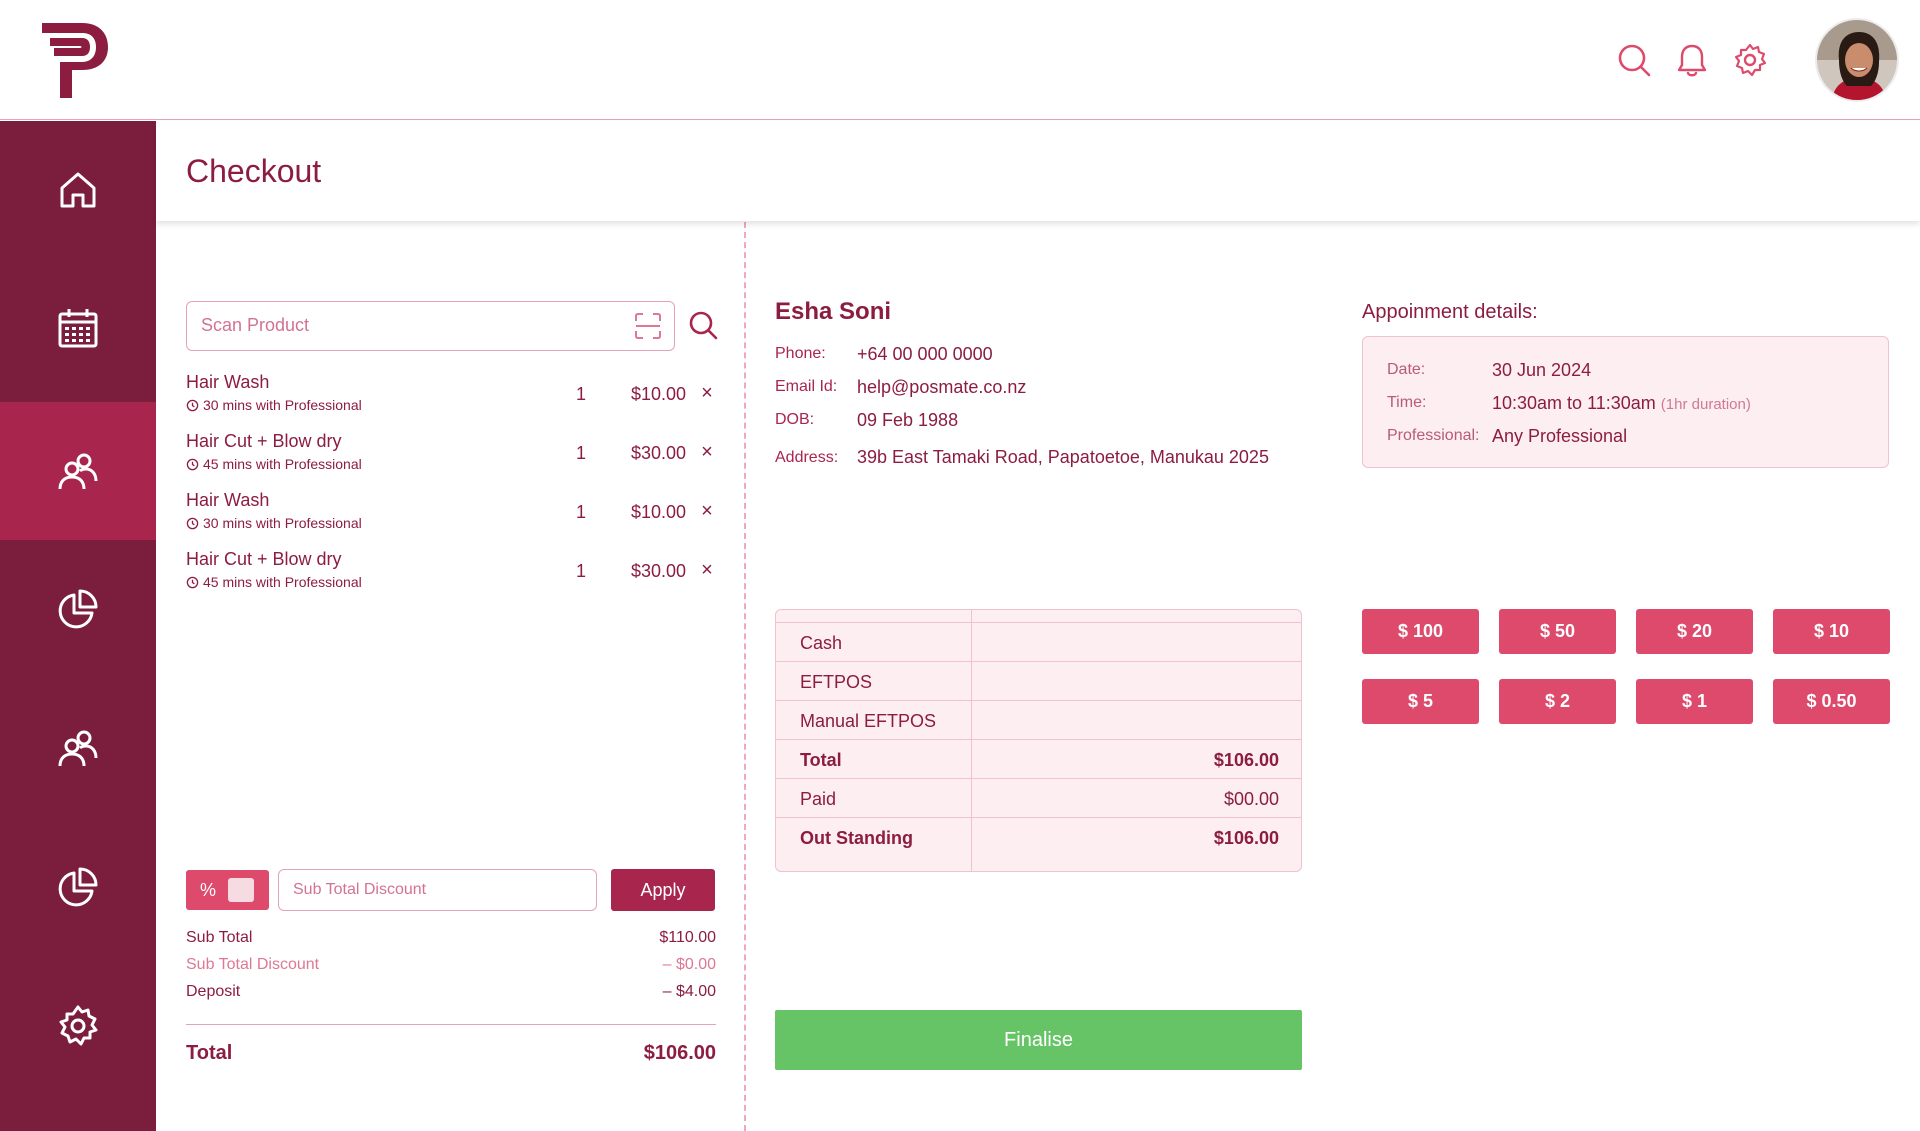  I want to click on cart-item-duration-text: 45 mins with Professional, so click(282, 582).